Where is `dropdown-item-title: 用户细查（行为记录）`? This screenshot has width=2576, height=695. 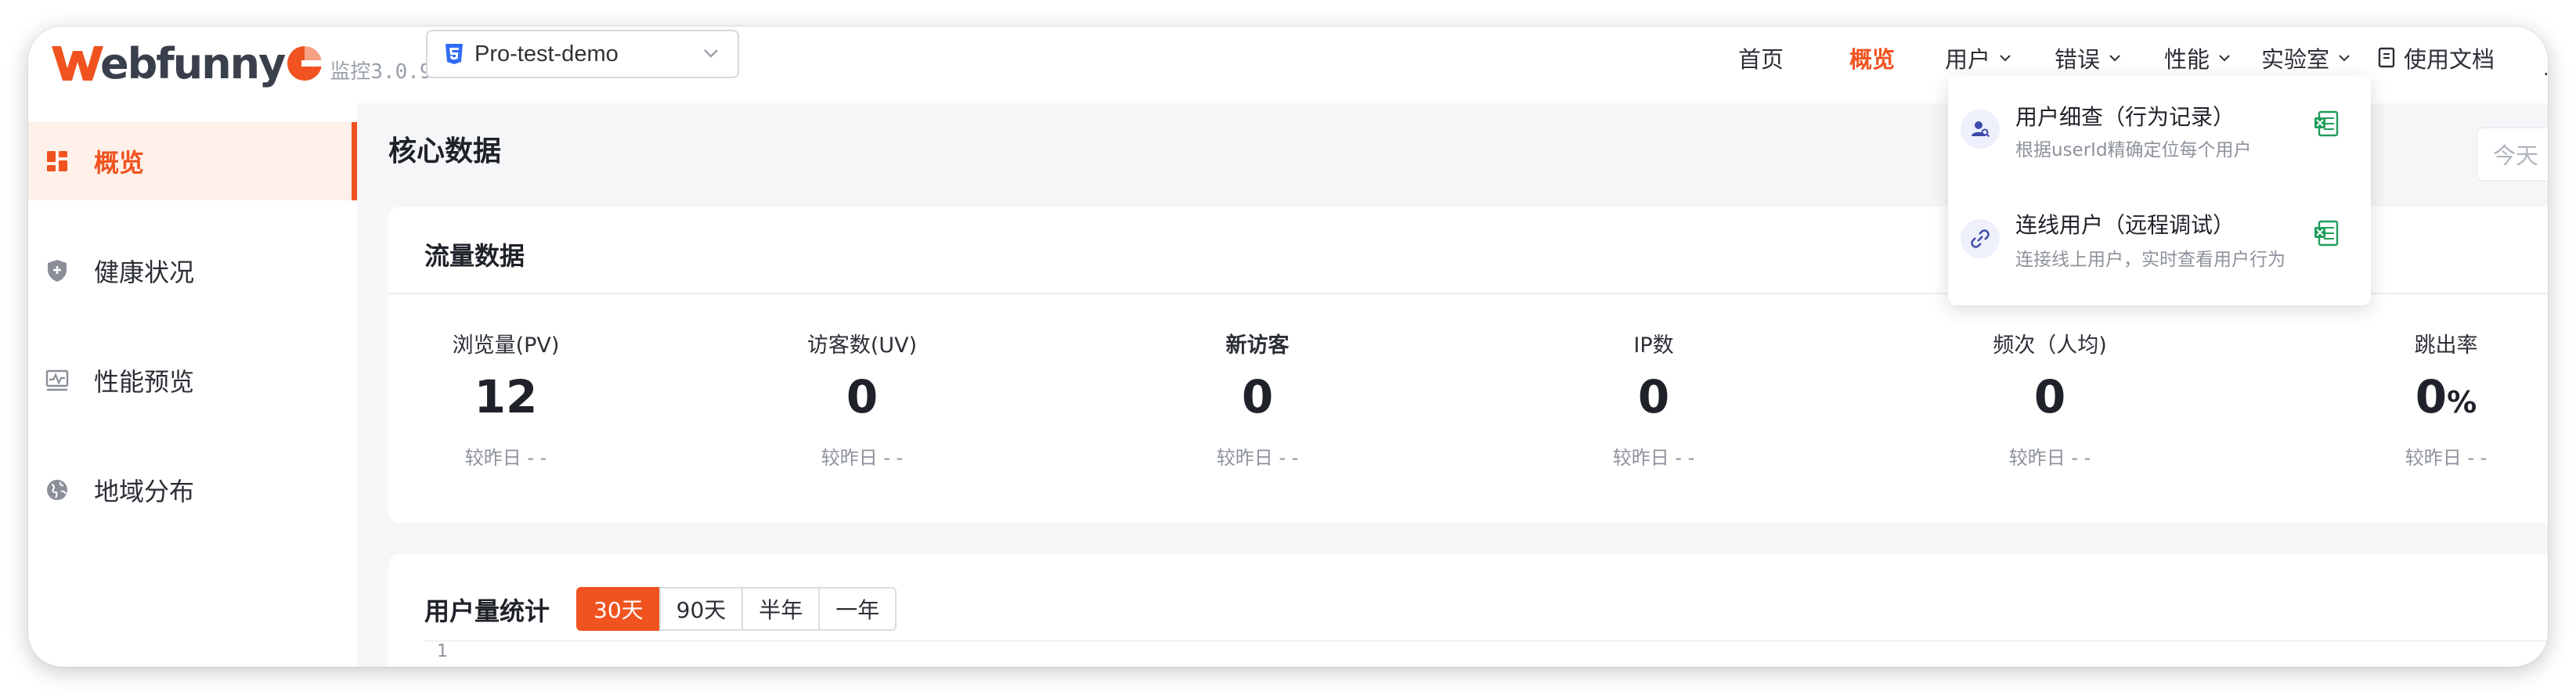 dropdown-item-title: 用户细查（行为记录） is located at coordinates (2125, 117).